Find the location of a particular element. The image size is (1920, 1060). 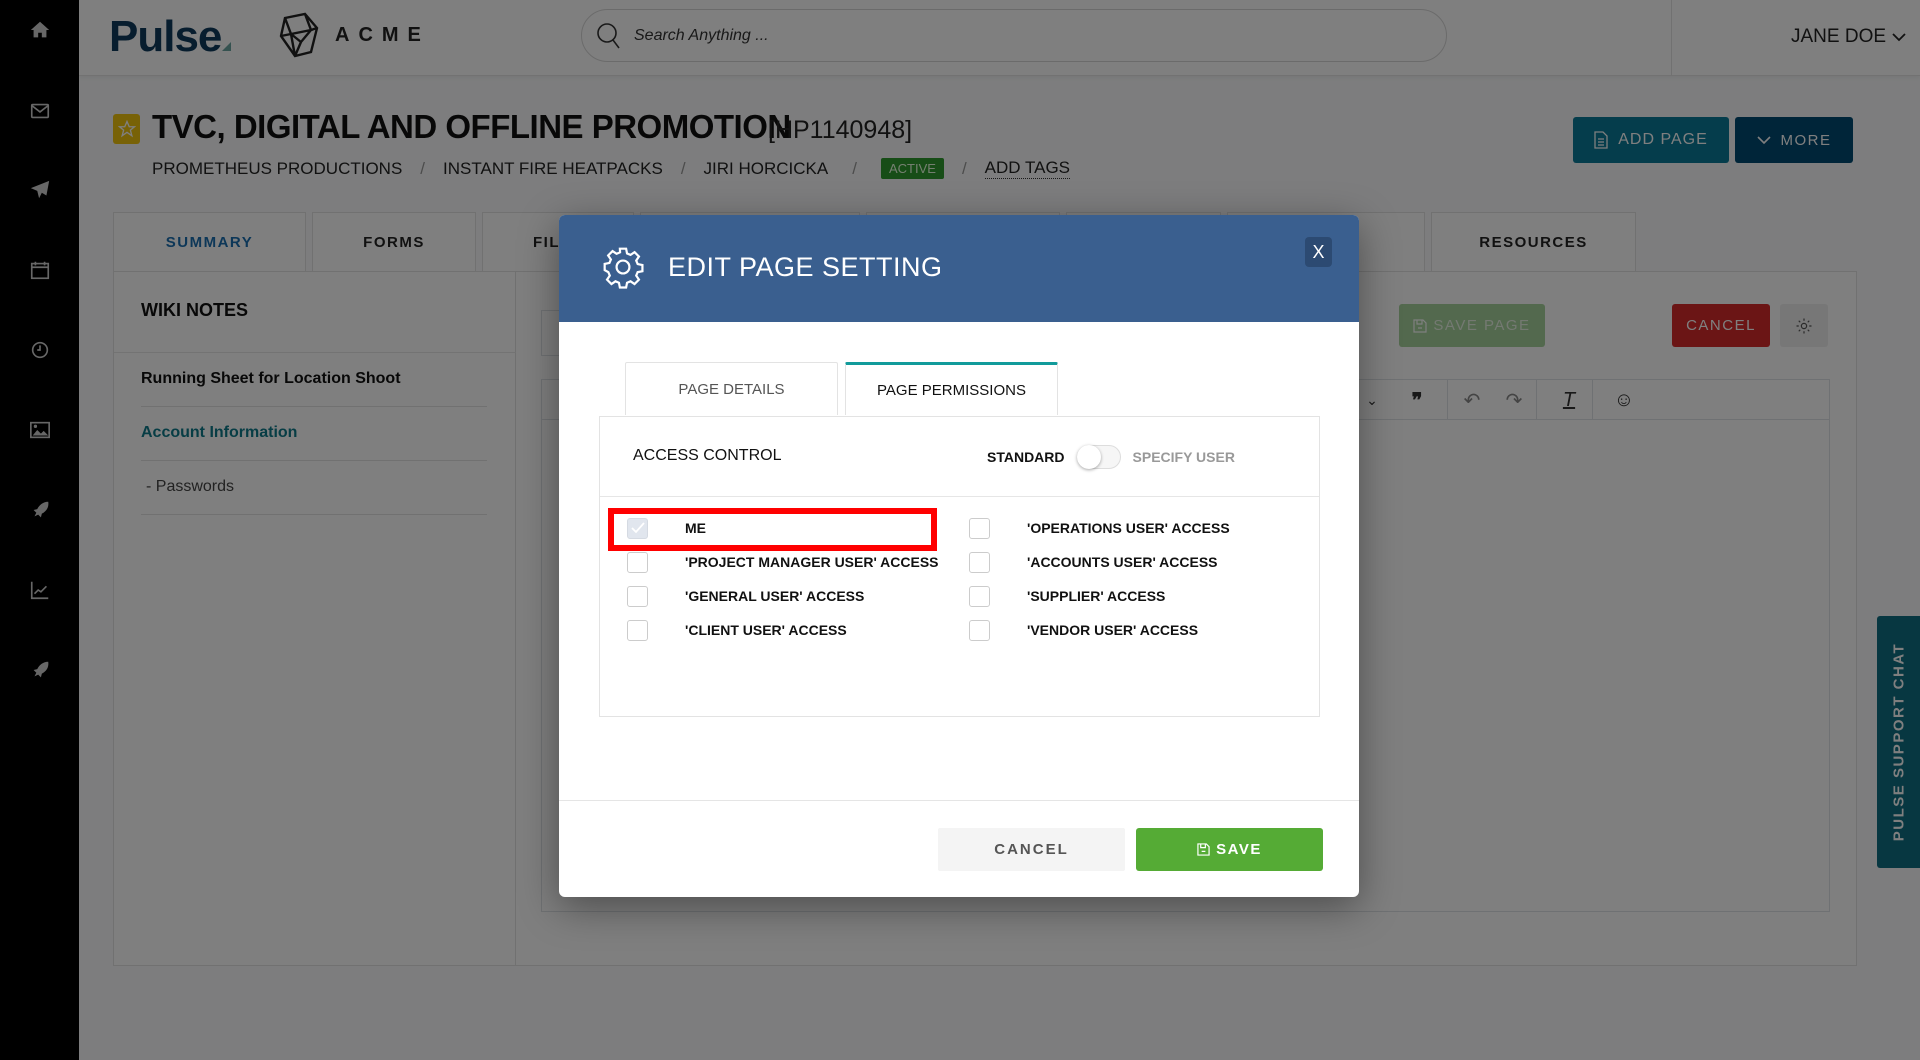

permission-label: ME is located at coordinates (695, 528).